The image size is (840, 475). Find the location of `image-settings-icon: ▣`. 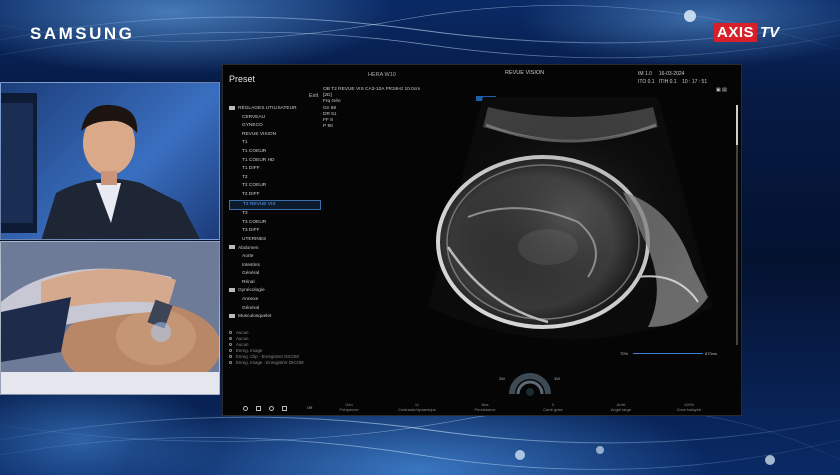

image-settings-icon: ▣ is located at coordinates (718, 90).